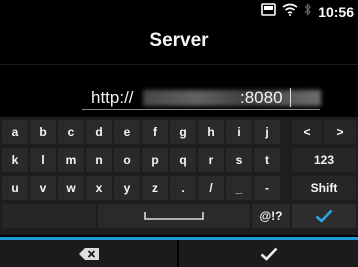 This screenshot has height=267, width=358. I want to click on key-e: e, so click(127, 132).